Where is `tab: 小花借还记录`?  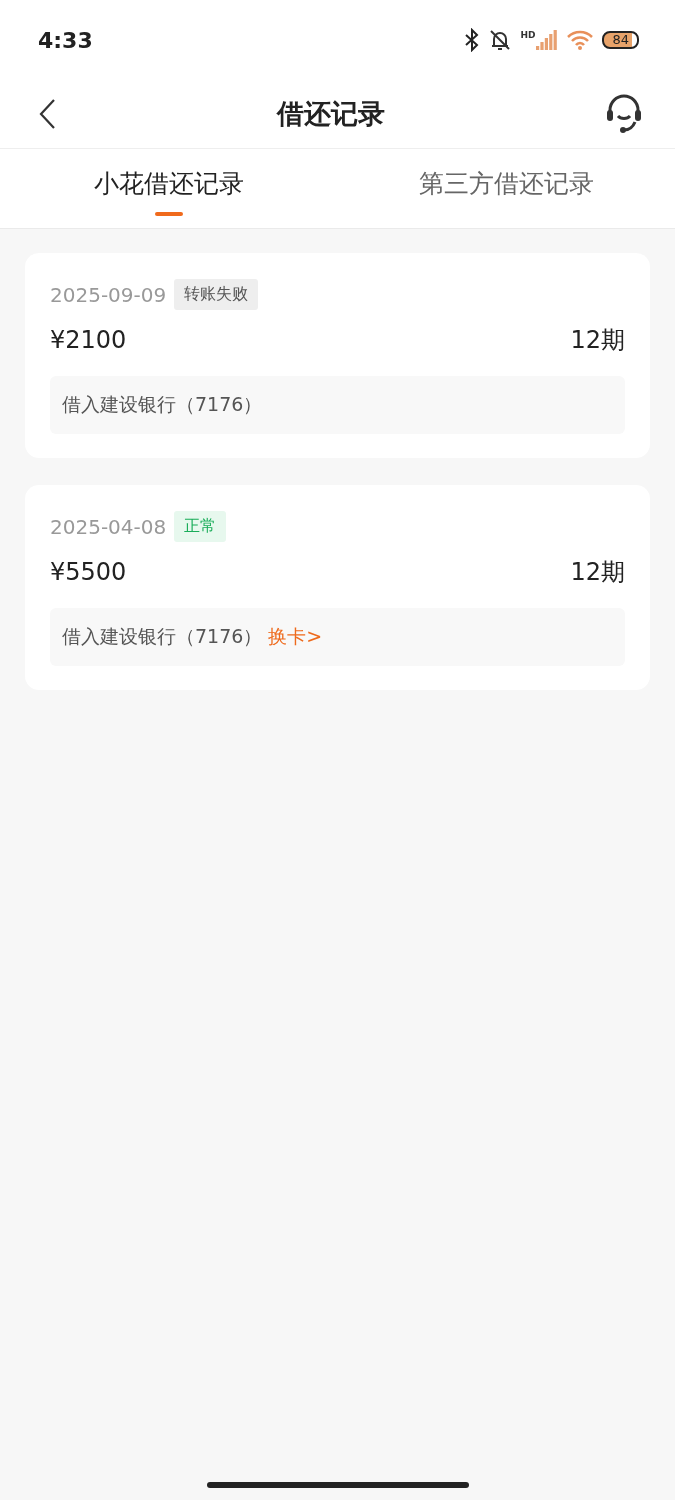 tab: 小花借还记录 is located at coordinates (169, 188).